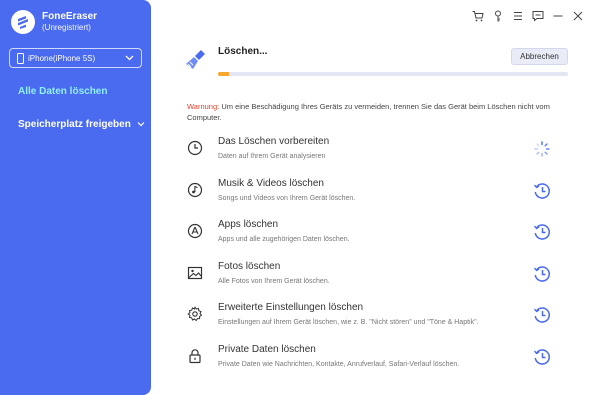 The height and width of the screenshot is (395, 600). What do you see at coordinates (284, 239) in the screenshot?
I see `task-description: Apps und alle zugehörigen Daten löschen.` at bounding box center [284, 239].